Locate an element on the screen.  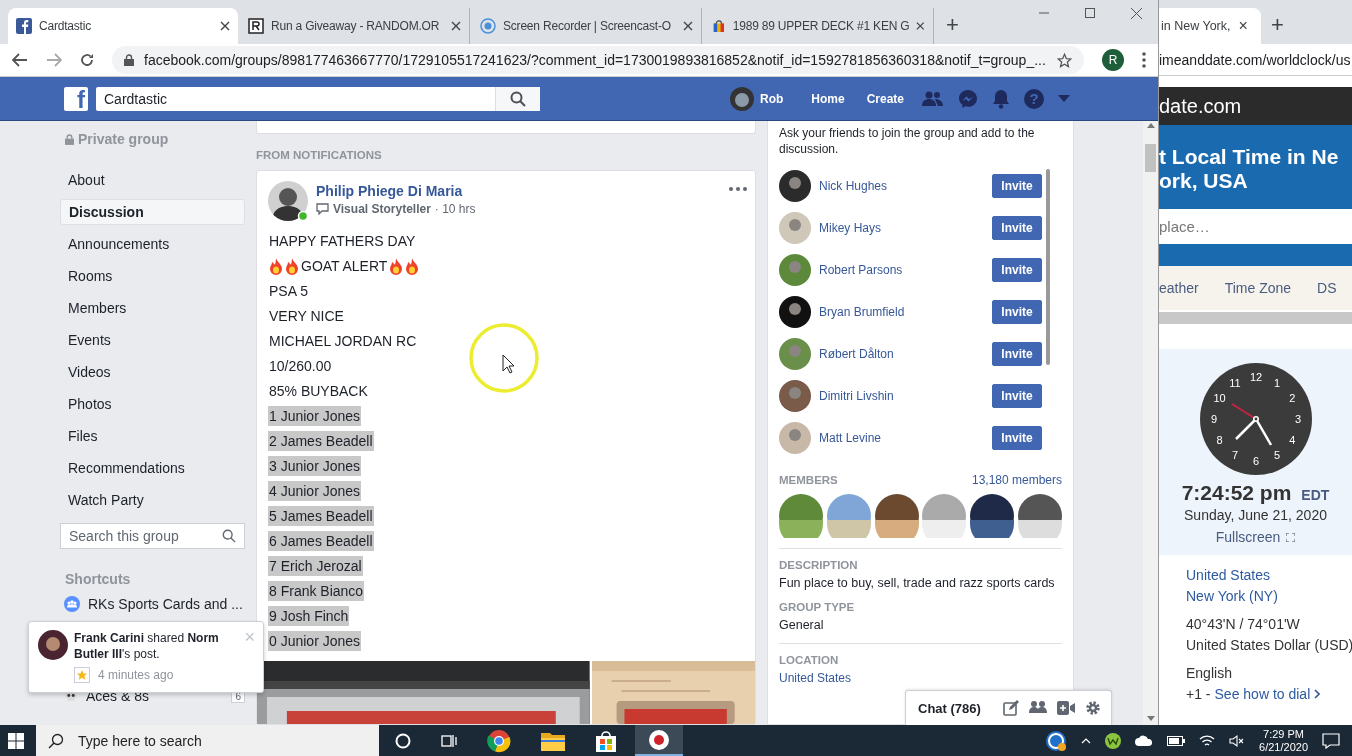
browser-tab: 1989 89 UPPER DECK #1 KEN G is located at coordinates (819, 26).